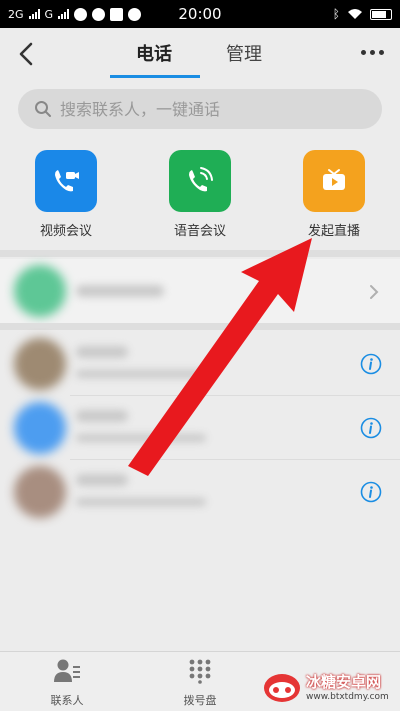 The image size is (400, 711). Describe the element at coordinates (282, 688) in the screenshot. I see `watermark-logo` at that location.